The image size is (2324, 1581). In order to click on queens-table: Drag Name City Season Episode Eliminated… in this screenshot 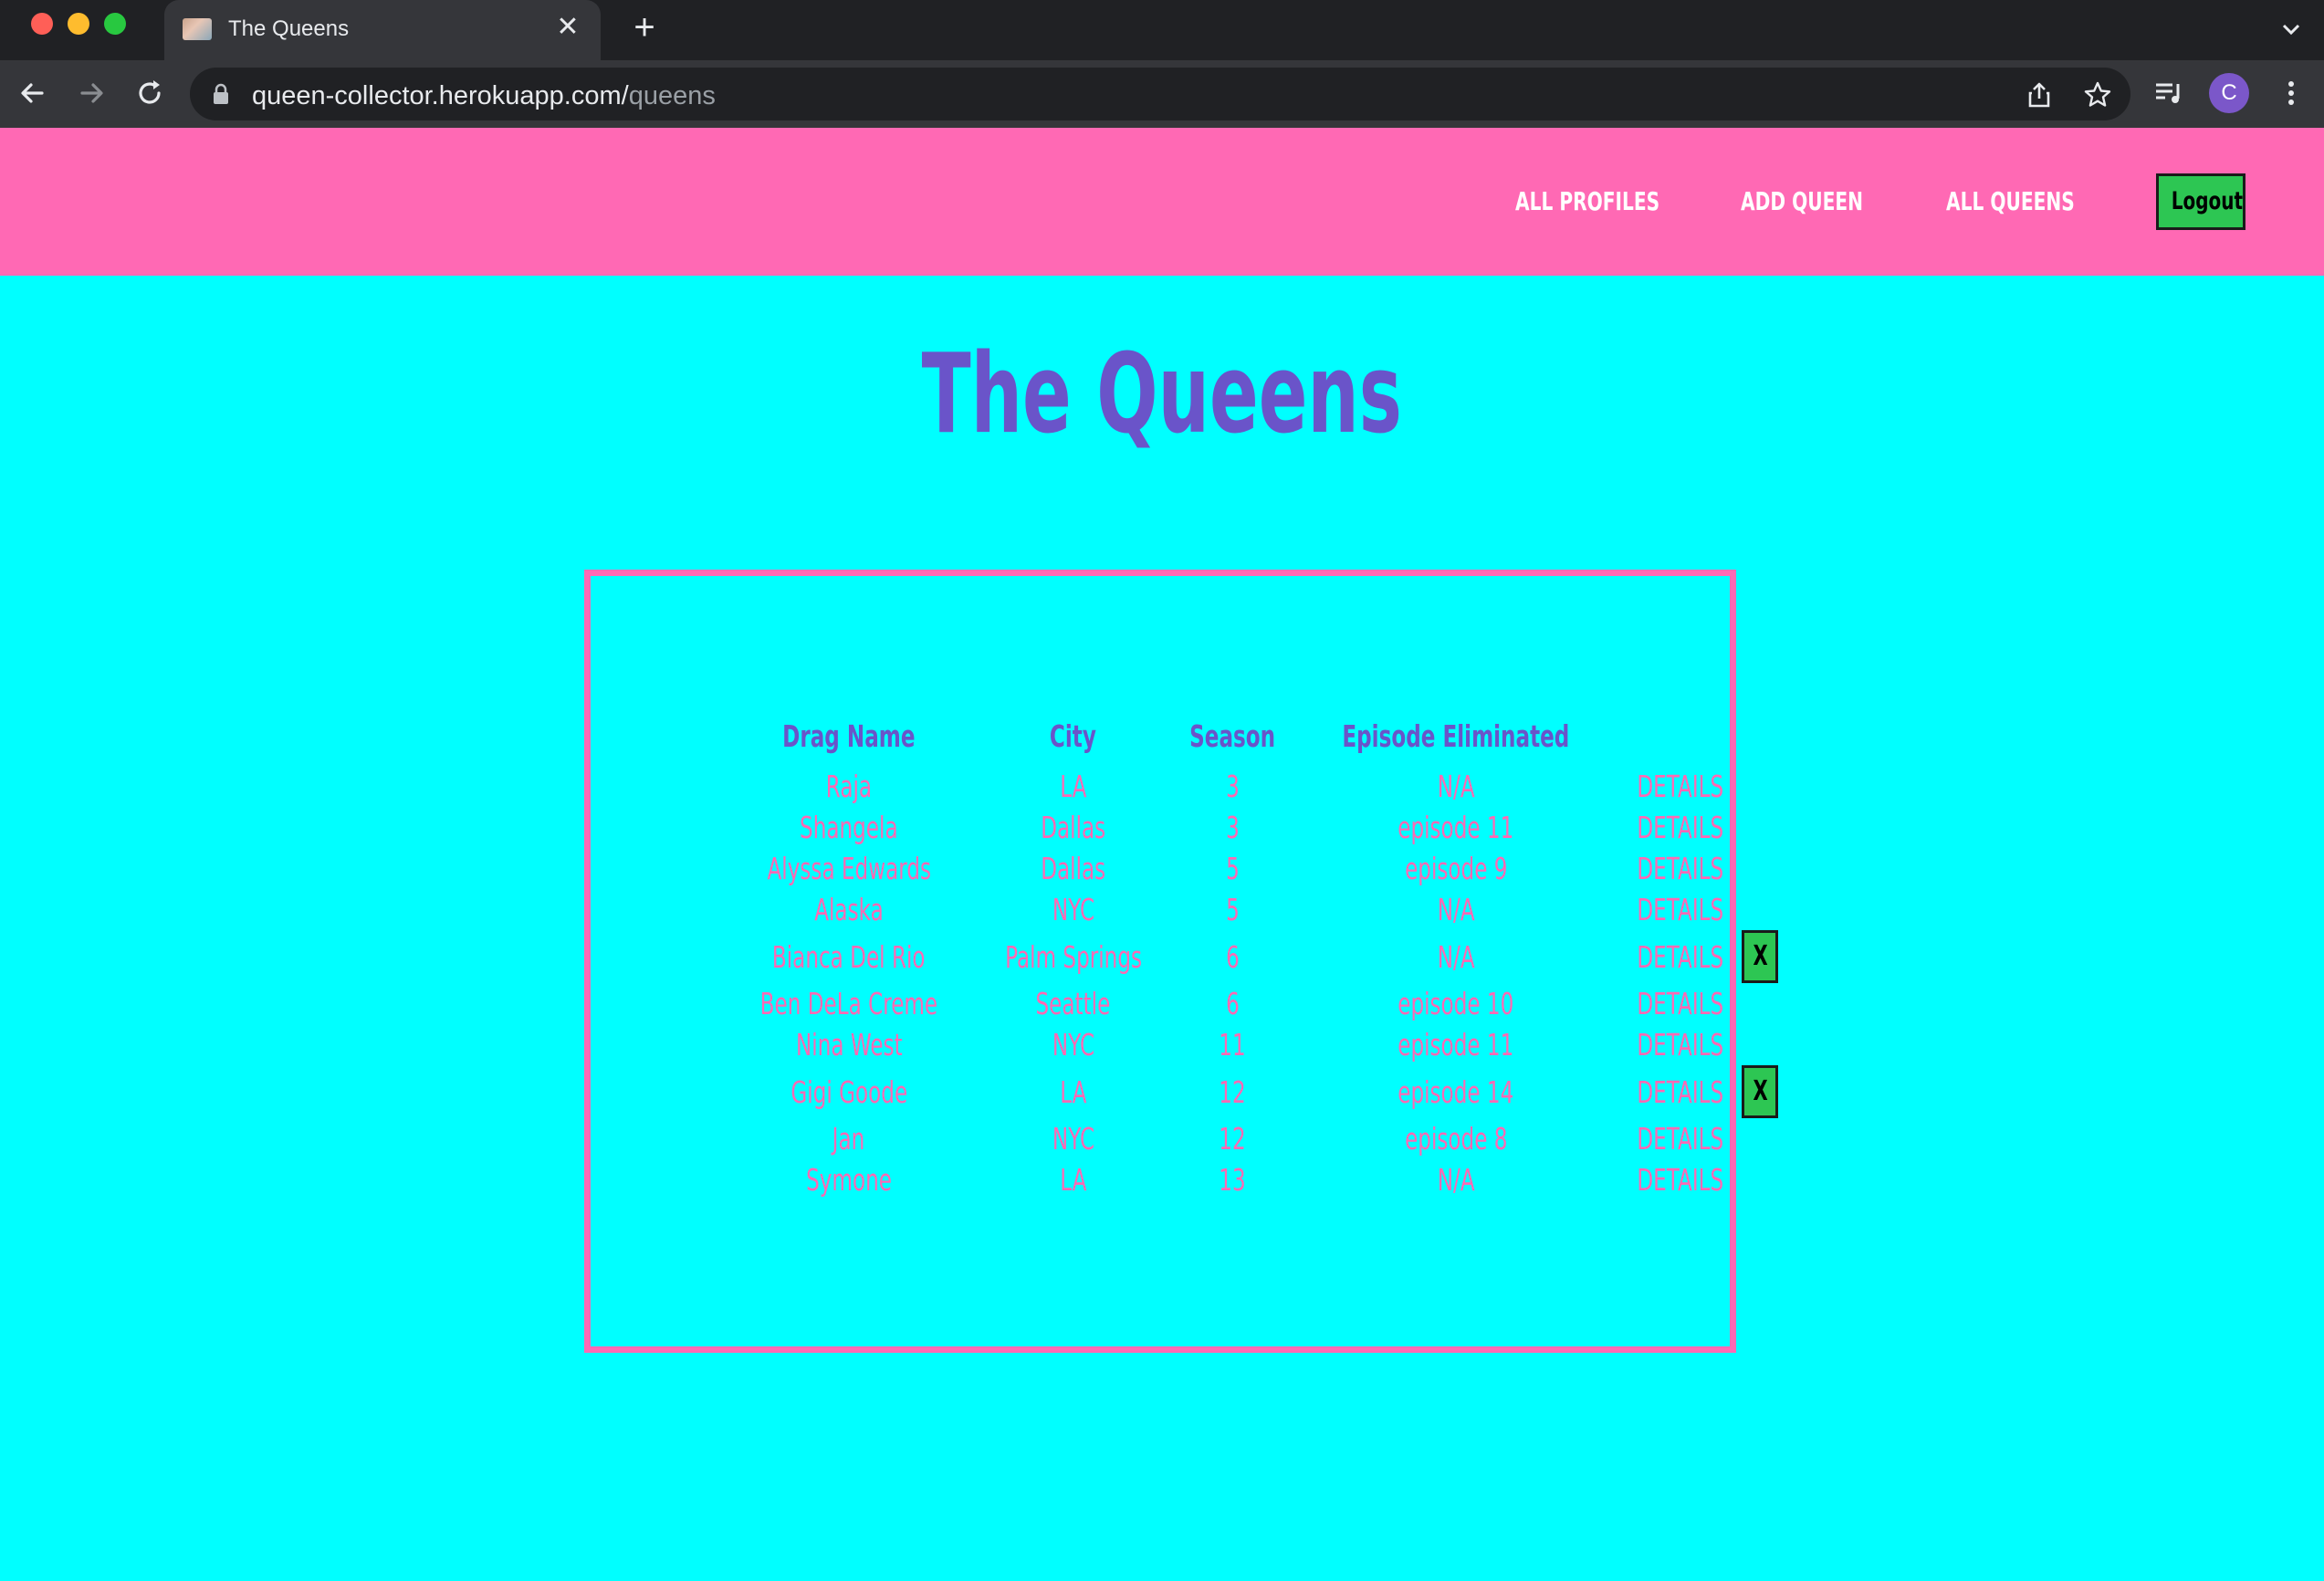, I will do `click(1251, 953)`.